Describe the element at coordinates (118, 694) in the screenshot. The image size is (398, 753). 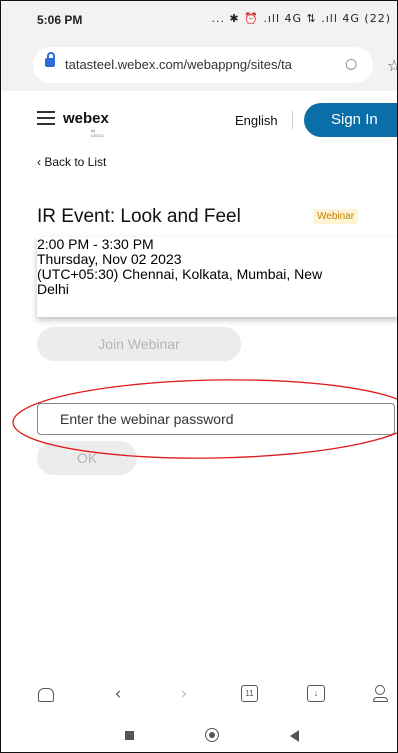
I see `back-arrow-icon: ‹` at that location.